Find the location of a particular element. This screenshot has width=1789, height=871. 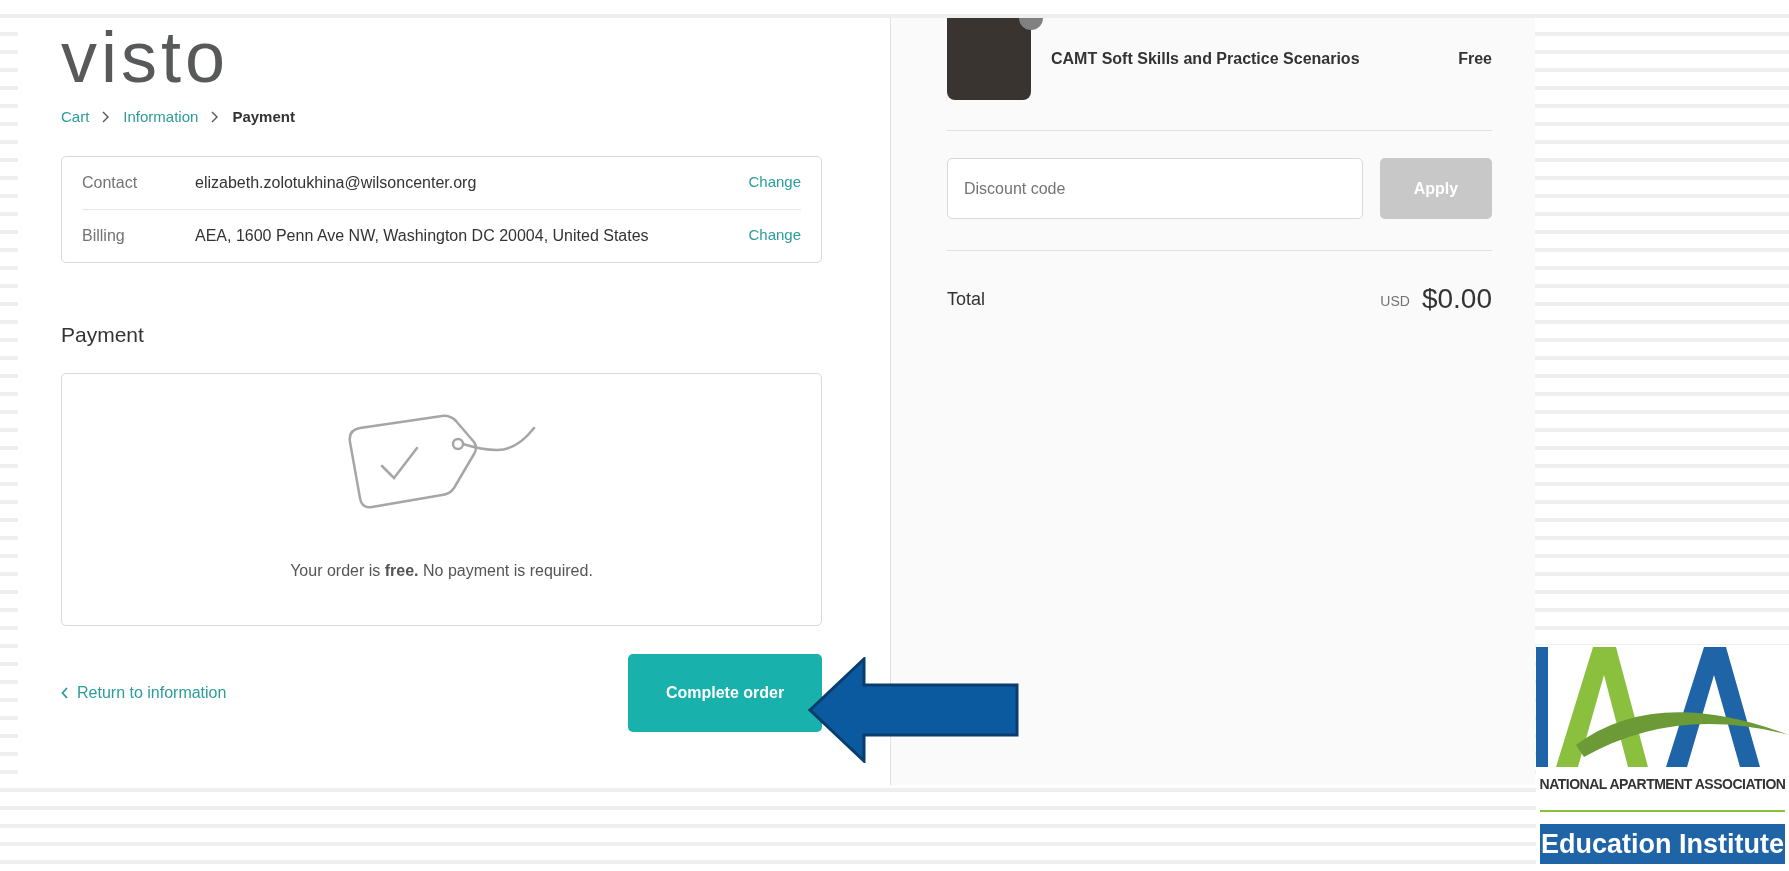

quantity-badge is located at coordinates (1031, 24).